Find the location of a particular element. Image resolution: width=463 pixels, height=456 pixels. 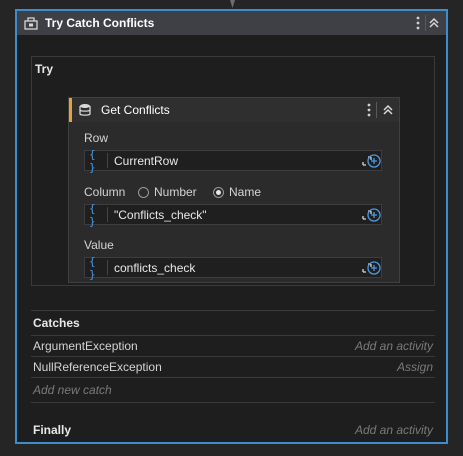

database-icon is located at coordinates (86, 110).